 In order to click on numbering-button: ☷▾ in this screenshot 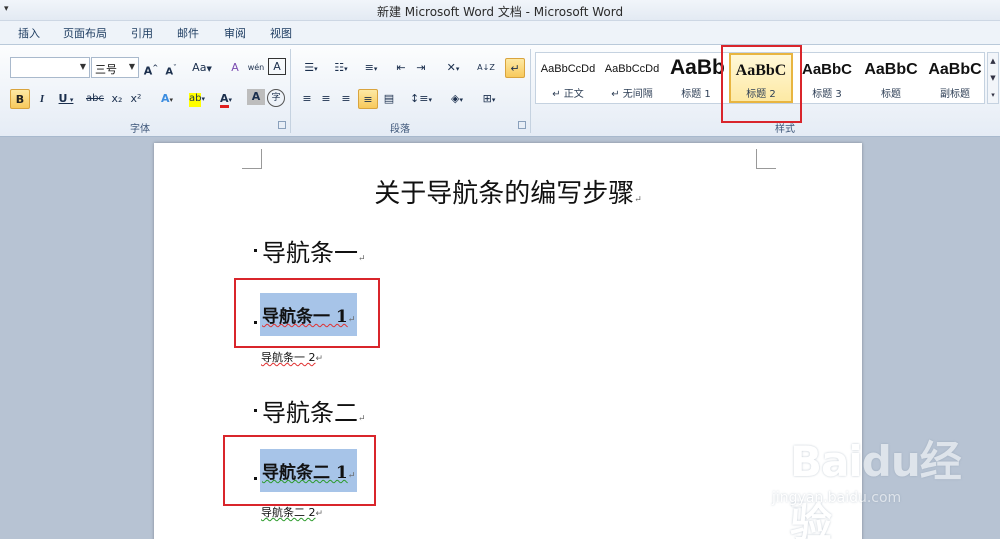, I will do `click(341, 68)`.